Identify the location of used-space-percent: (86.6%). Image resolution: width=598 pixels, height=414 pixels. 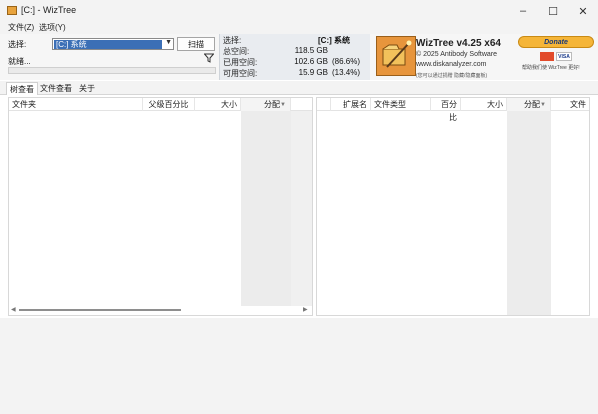
(346, 61).